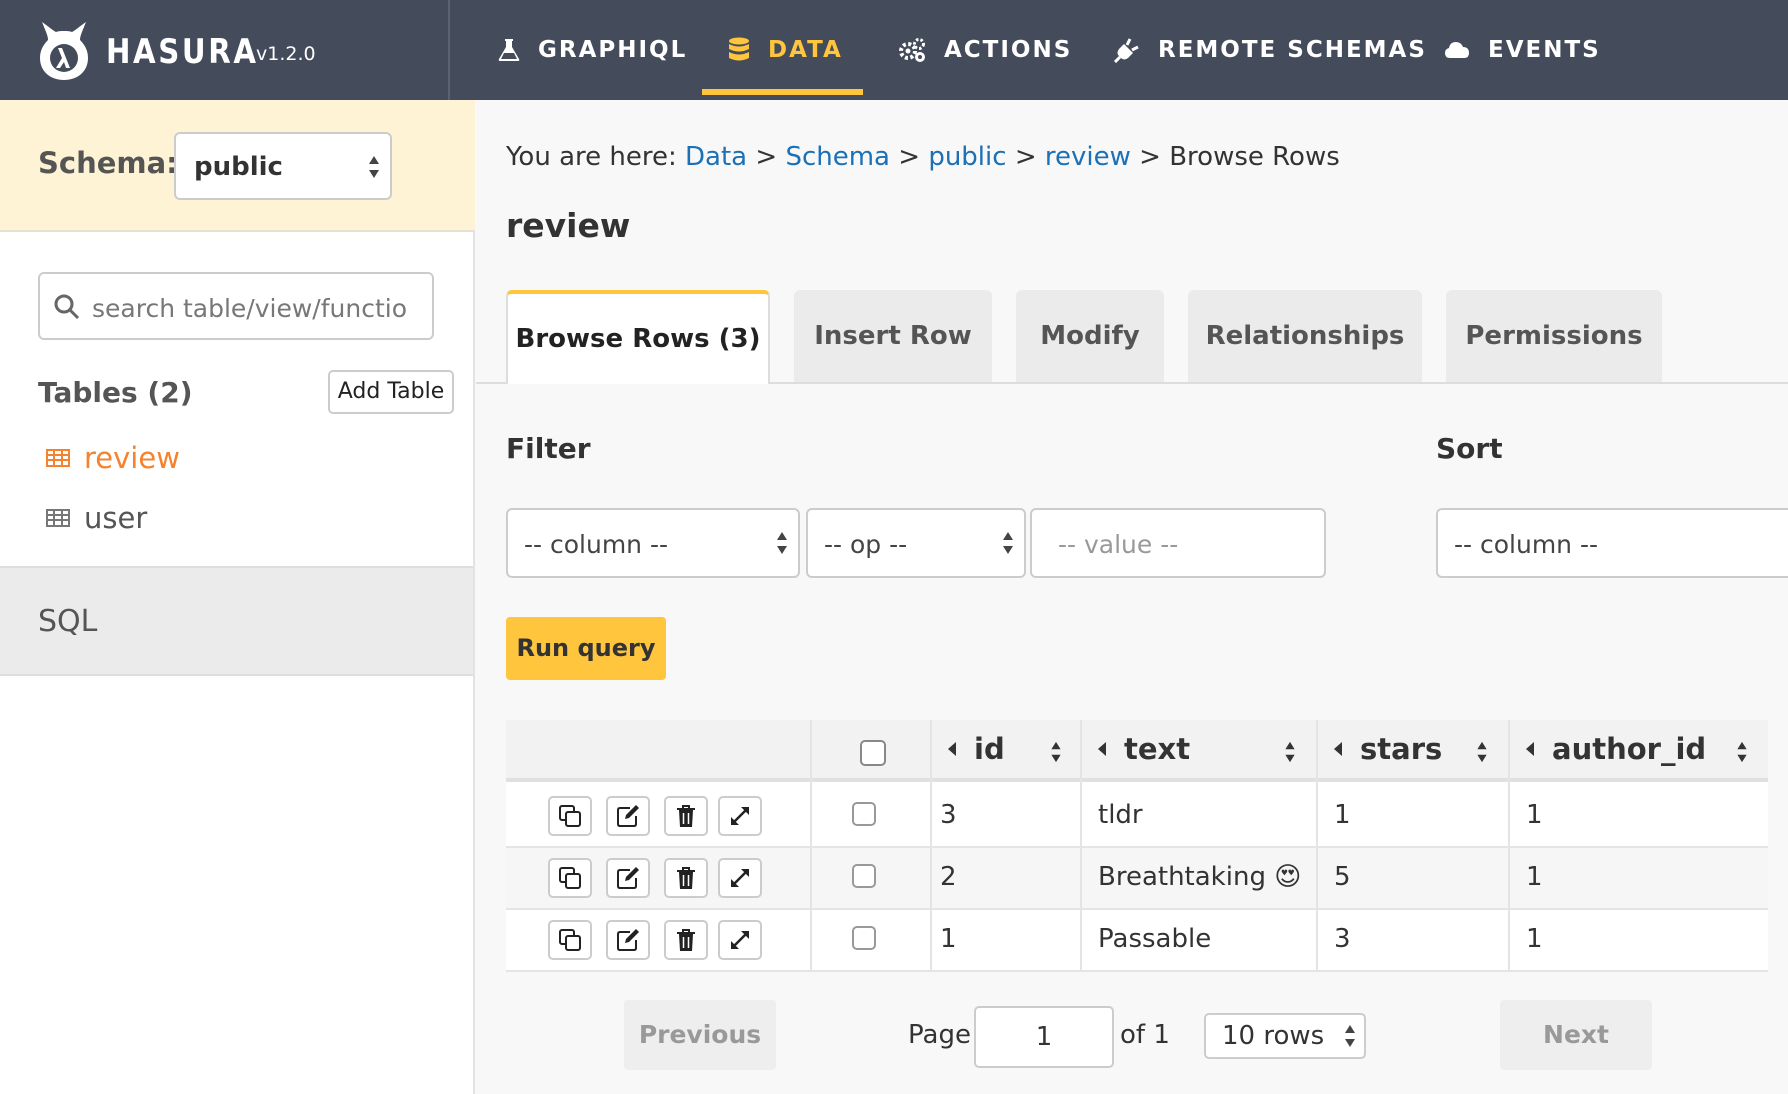  Describe the element at coordinates (1305, 336) in the screenshot. I see `tab-relationships: Relationships` at that location.